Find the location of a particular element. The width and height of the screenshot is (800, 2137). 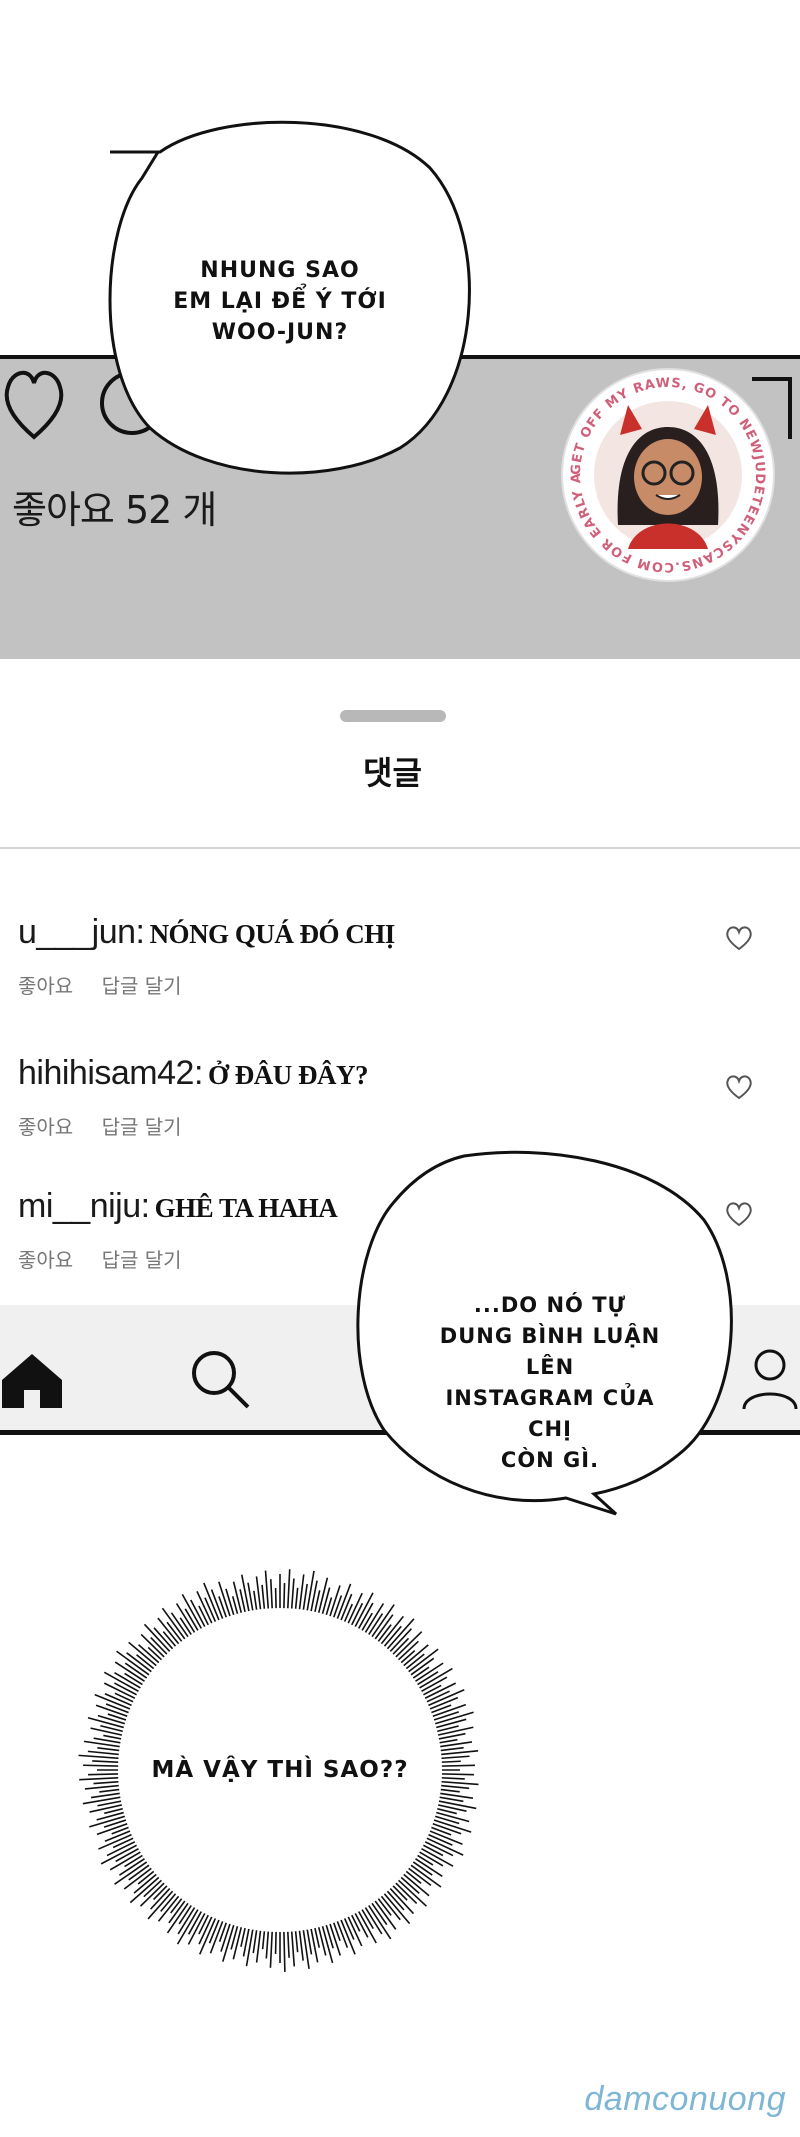

comment-item: hihihisam42: Ở ĐÂU ĐÂY? 좋아요 답글 달기 is located at coordinates (398, 1097).